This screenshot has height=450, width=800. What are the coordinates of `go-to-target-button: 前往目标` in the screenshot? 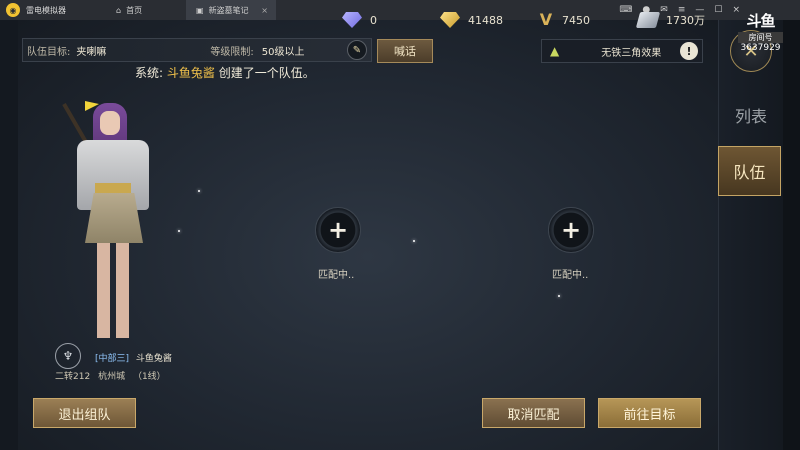 It's located at (649, 413).